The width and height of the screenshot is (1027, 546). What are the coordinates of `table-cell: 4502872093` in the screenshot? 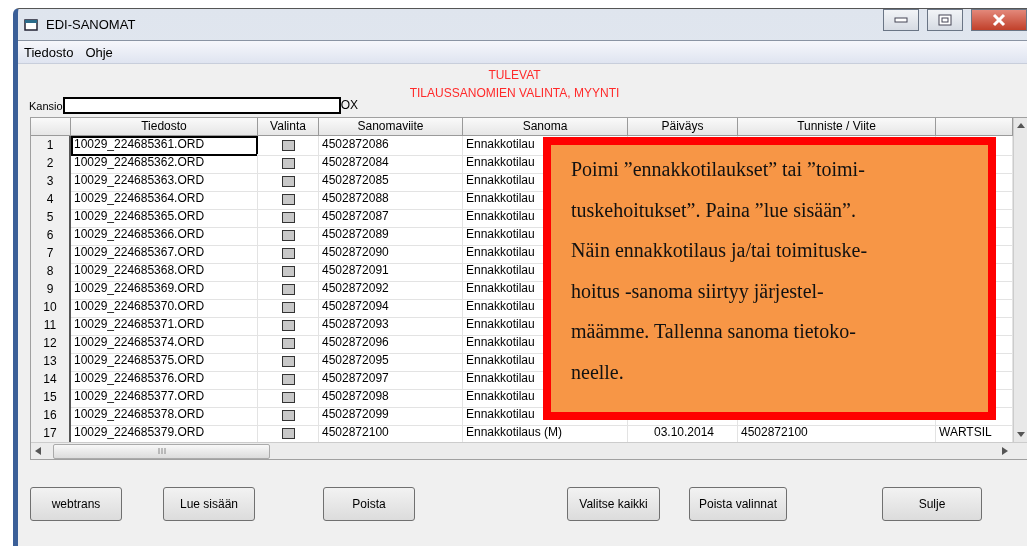 It's located at (391, 326).